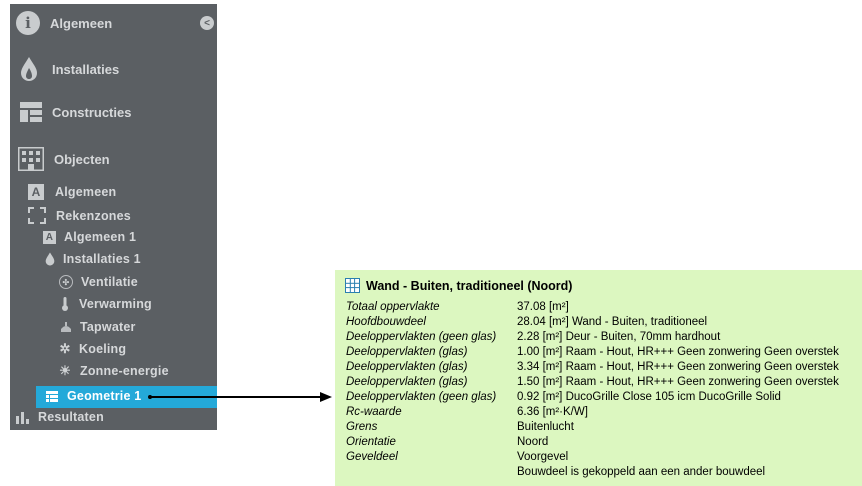  Describe the element at coordinates (352, 285) in the screenshot. I see `wall-grid-icon` at that location.